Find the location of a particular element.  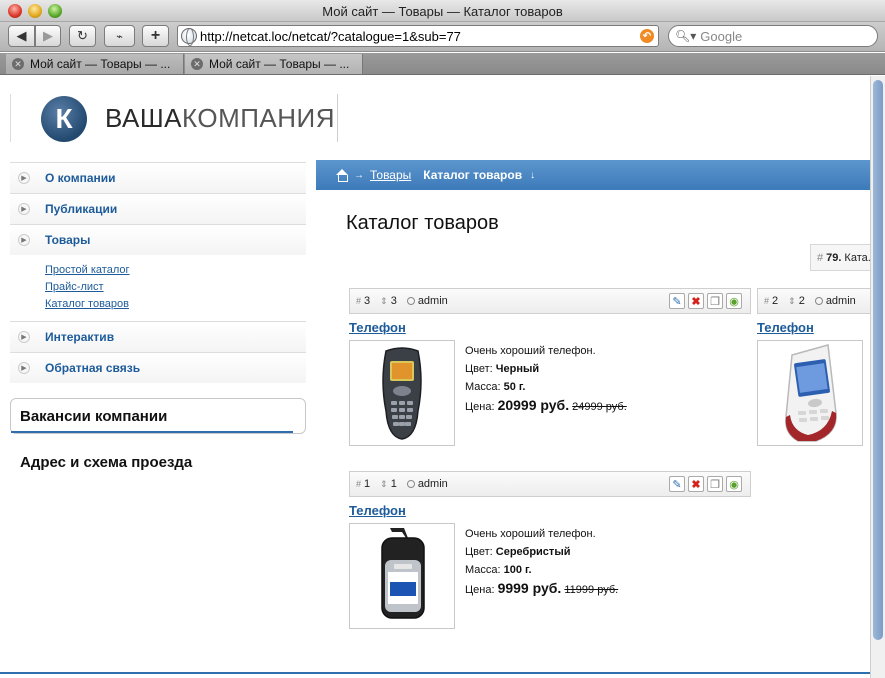

menu-item-label: Обратная связь is located at coordinates (93, 368).